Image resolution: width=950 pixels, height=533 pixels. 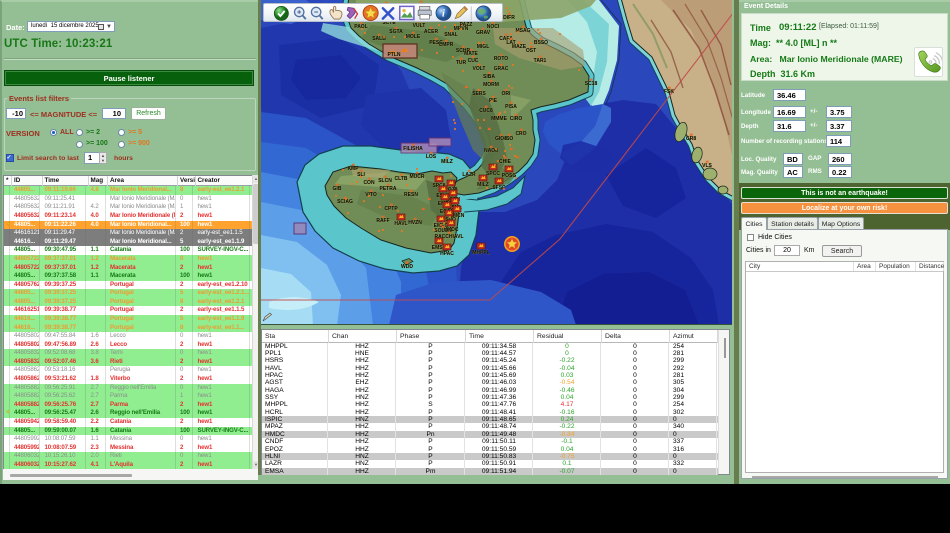 I want to click on svg-text: GIB, so click(x=337, y=189).